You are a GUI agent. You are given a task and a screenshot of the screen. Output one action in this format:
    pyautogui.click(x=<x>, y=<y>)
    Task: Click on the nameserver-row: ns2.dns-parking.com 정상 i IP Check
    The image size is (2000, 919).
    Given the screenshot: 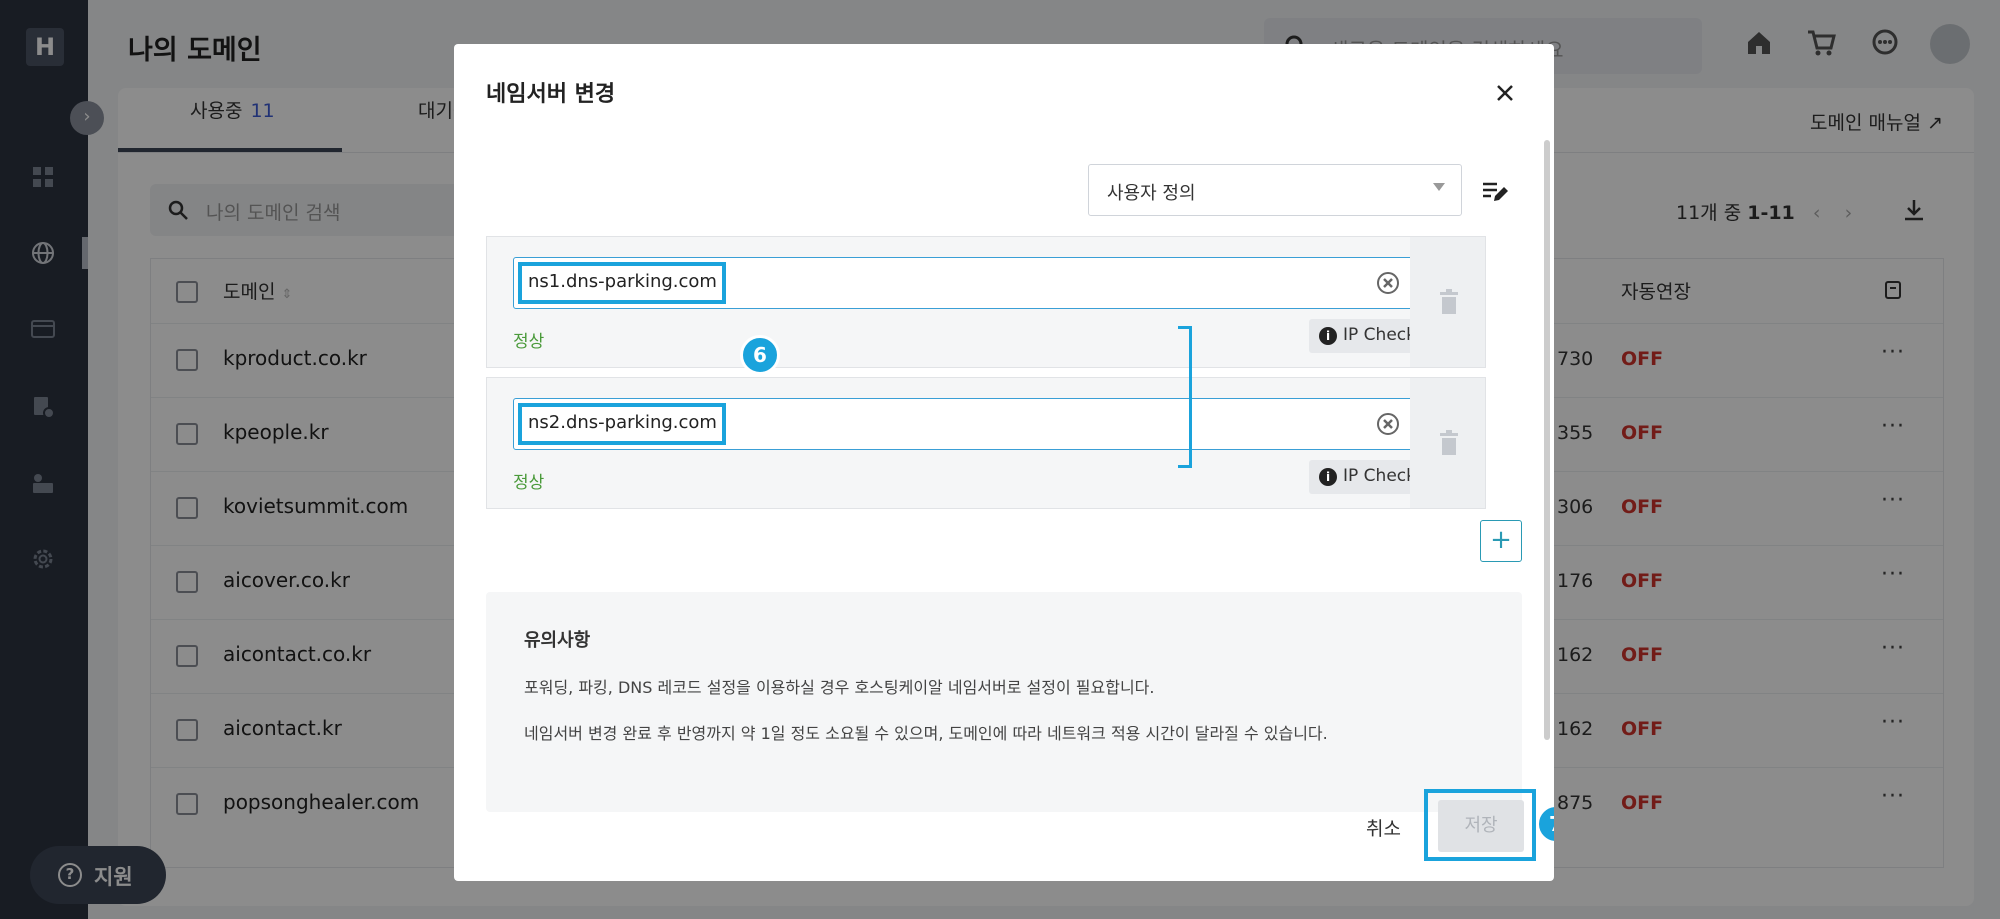 What is the action you would take?
    pyautogui.click(x=980, y=443)
    